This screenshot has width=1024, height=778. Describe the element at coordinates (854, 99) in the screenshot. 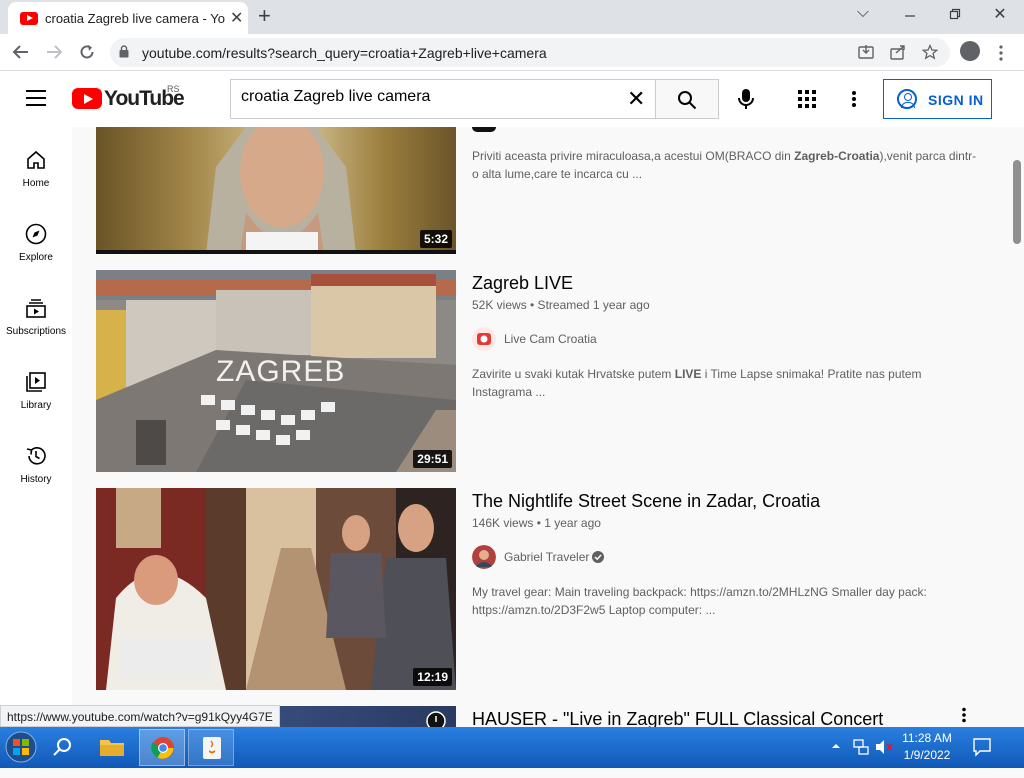

I see `settings-more-icon` at that location.